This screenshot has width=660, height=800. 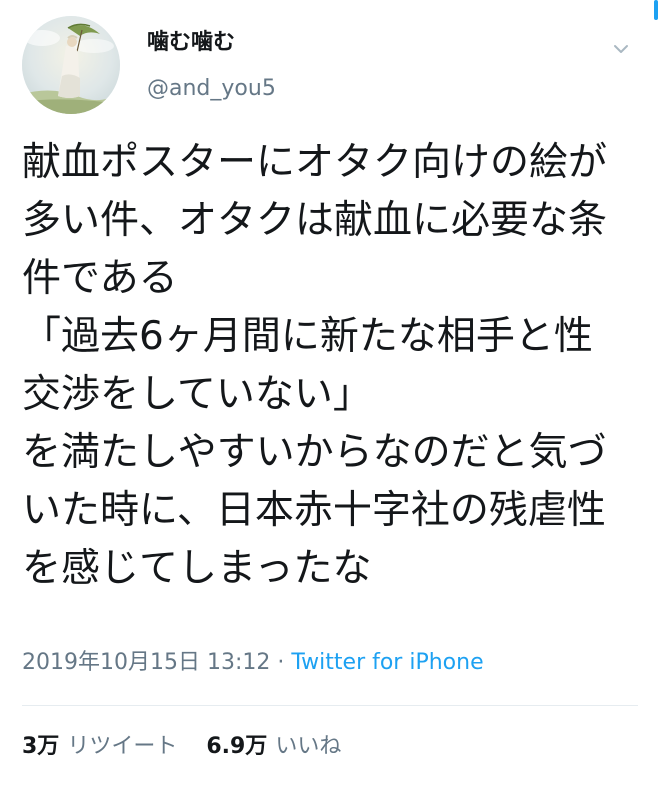 What do you see at coordinates (315, 220) in the screenshot?
I see `tweet-text-line: 多い件、オタクは献血に必要な条` at bounding box center [315, 220].